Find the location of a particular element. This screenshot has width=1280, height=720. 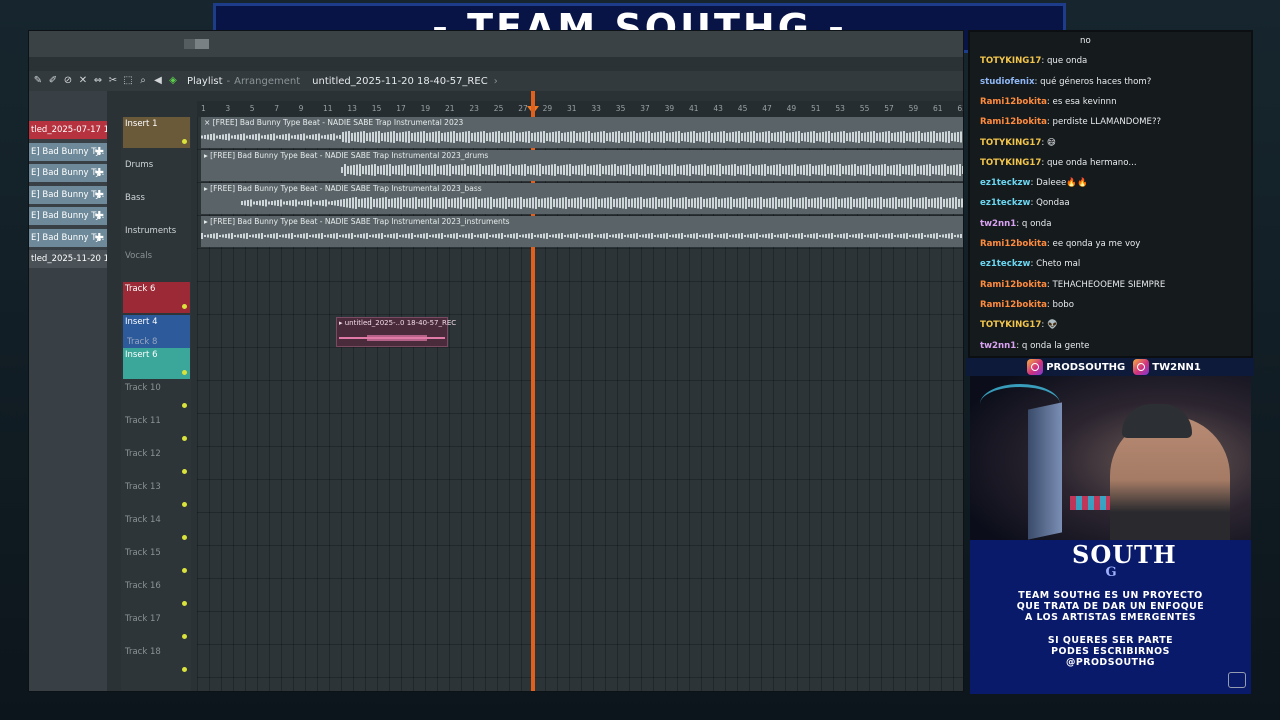

track-header: Instruments is located at coordinates (156, 231).